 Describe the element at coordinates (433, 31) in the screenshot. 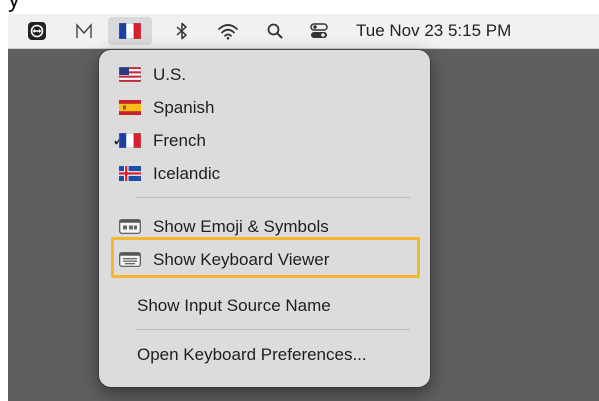

I see `menubar-clock: Tue Nov 23 5:15 PM` at that location.